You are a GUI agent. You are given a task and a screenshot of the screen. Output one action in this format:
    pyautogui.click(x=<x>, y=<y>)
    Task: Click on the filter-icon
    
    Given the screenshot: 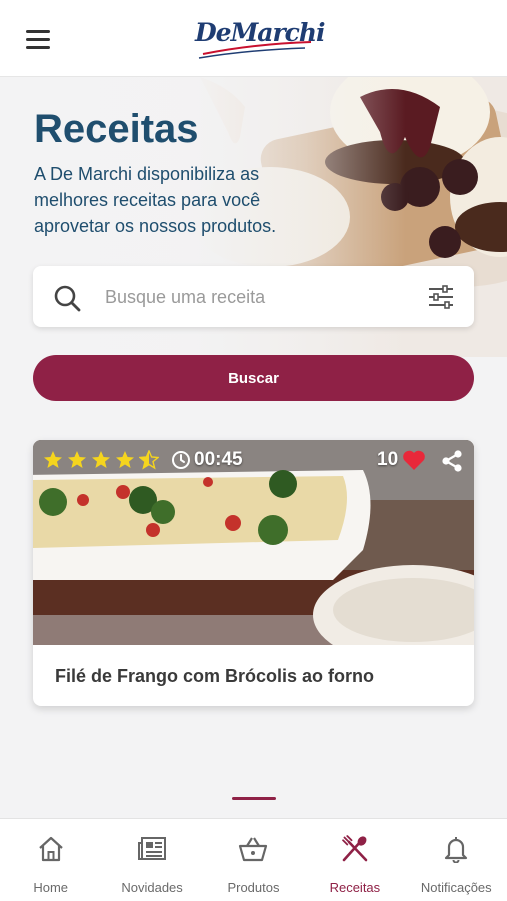 What is the action you would take?
    pyautogui.click(x=441, y=297)
    